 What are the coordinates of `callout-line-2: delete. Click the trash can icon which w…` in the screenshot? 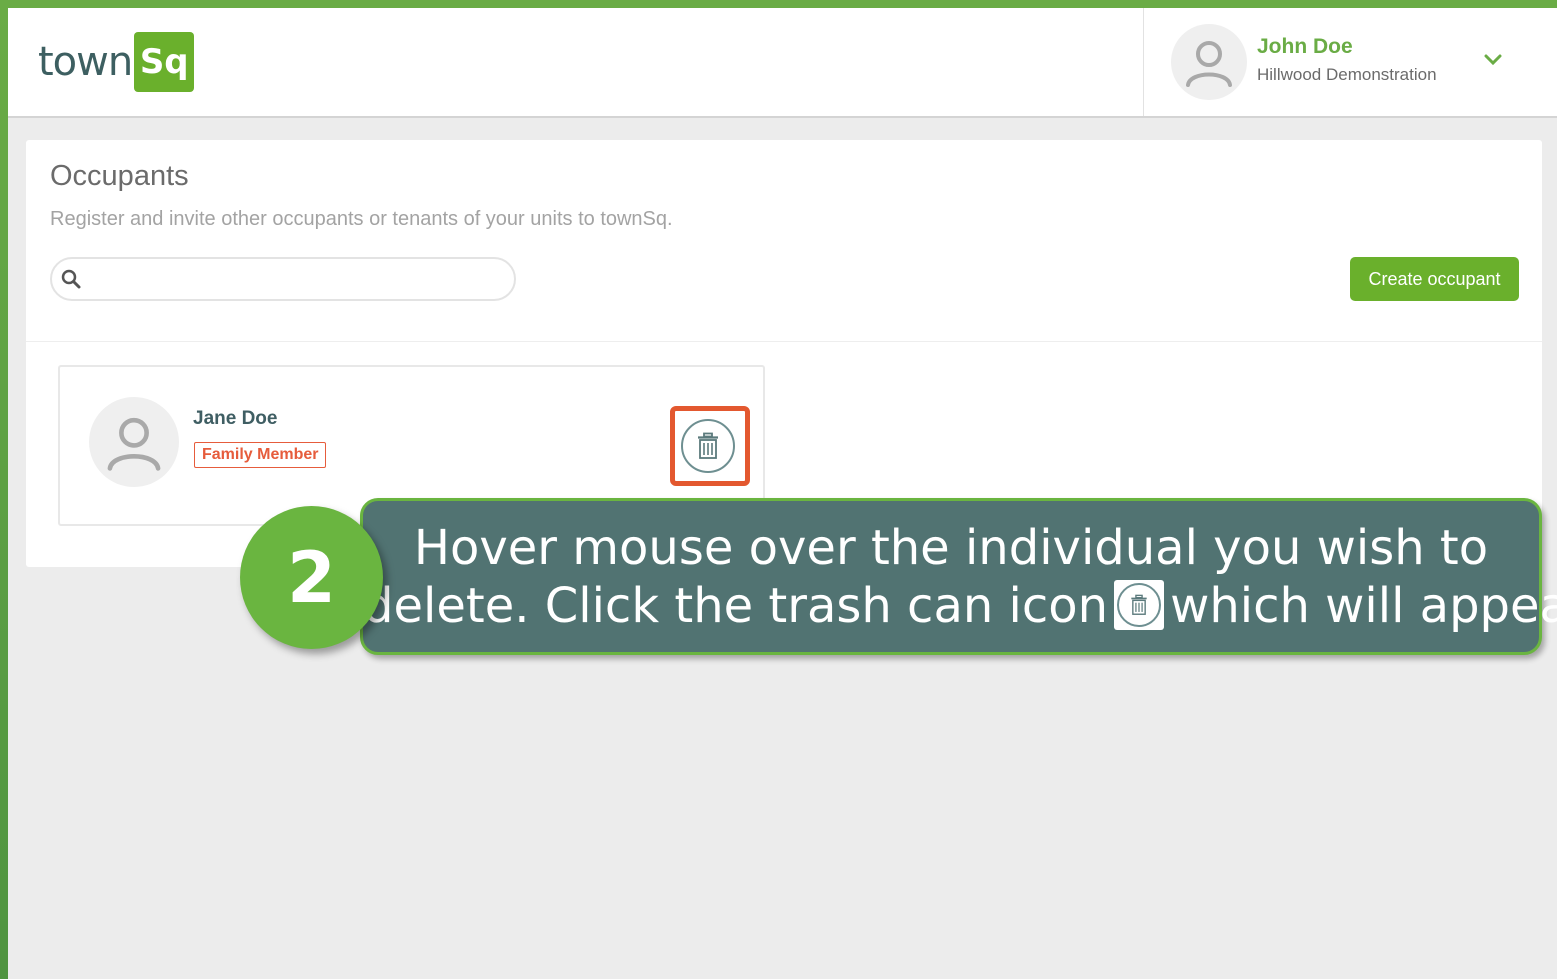 It's located at (960, 606).